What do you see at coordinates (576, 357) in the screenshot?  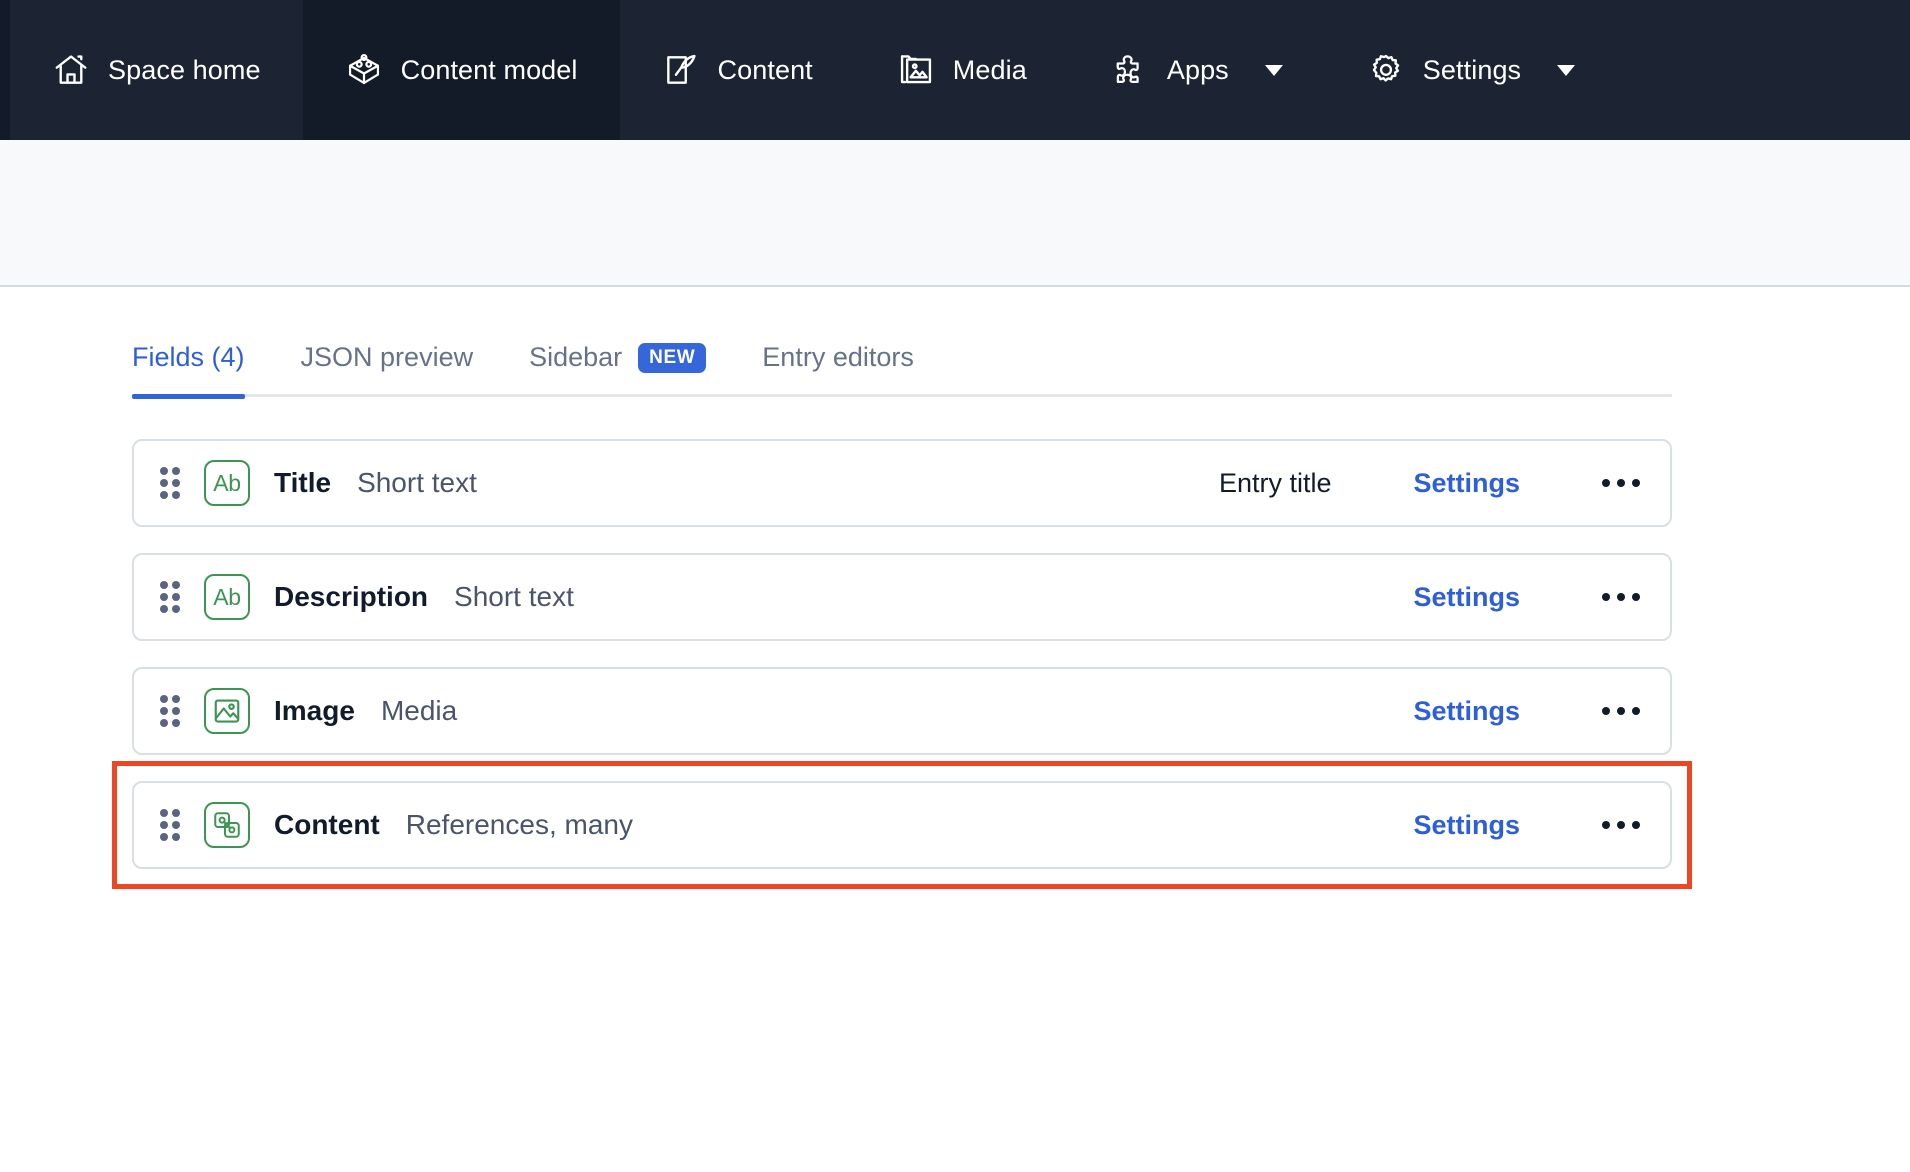 I see `tab-label: Sidebar` at bounding box center [576, 357].